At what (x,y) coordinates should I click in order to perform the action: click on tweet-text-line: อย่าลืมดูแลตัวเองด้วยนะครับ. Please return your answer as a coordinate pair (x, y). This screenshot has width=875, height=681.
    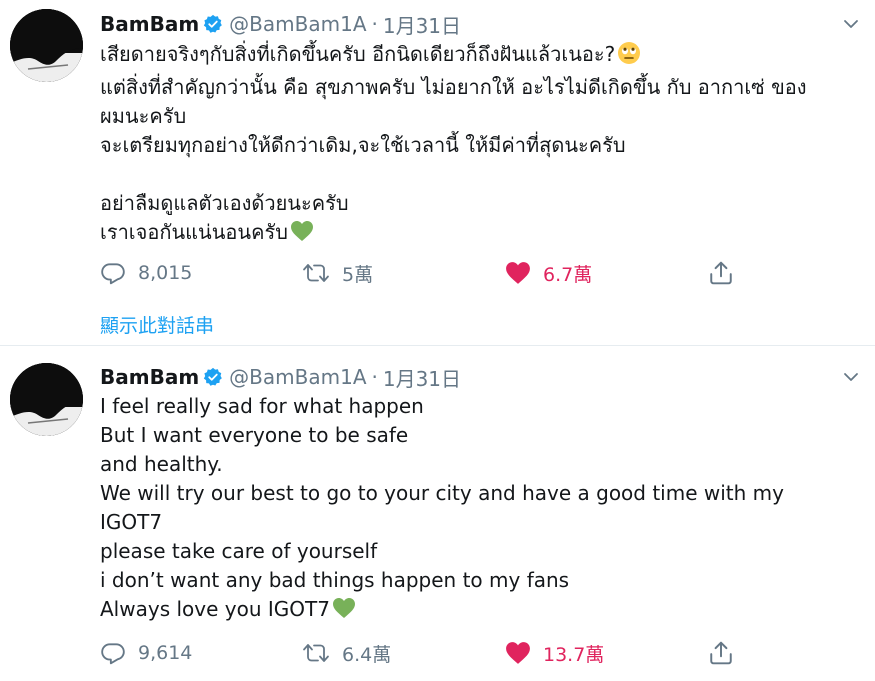
    Looking at the image, I should click on (224, 203).